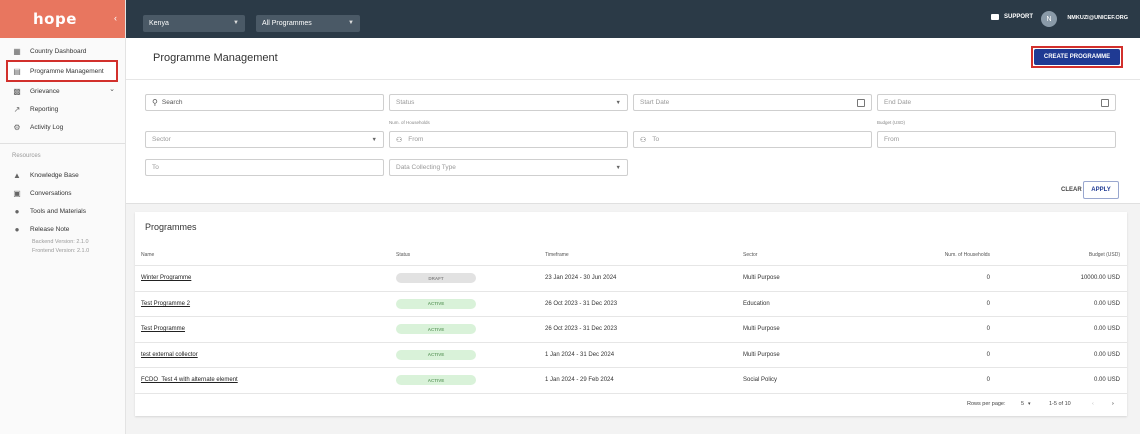  I want to click on logo-bar: hope ‹, so click(62, 19).